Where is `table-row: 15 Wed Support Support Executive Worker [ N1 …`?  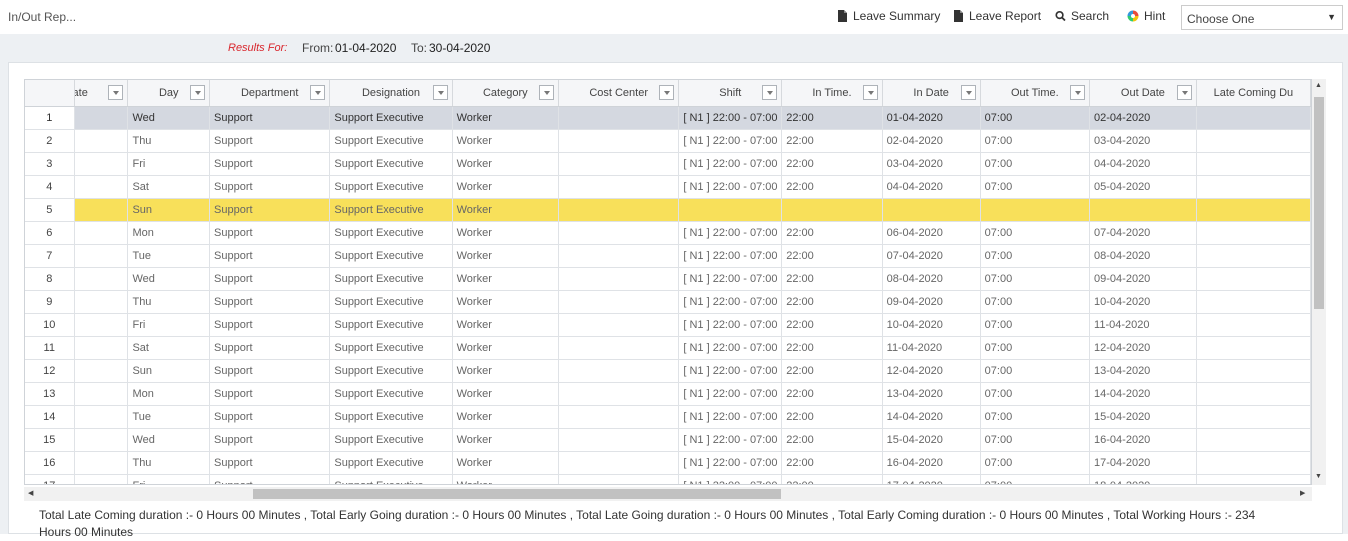
table-row: 15 Wed Support Support Executive Worker [ N1 … is located at coordinates (668, 440).